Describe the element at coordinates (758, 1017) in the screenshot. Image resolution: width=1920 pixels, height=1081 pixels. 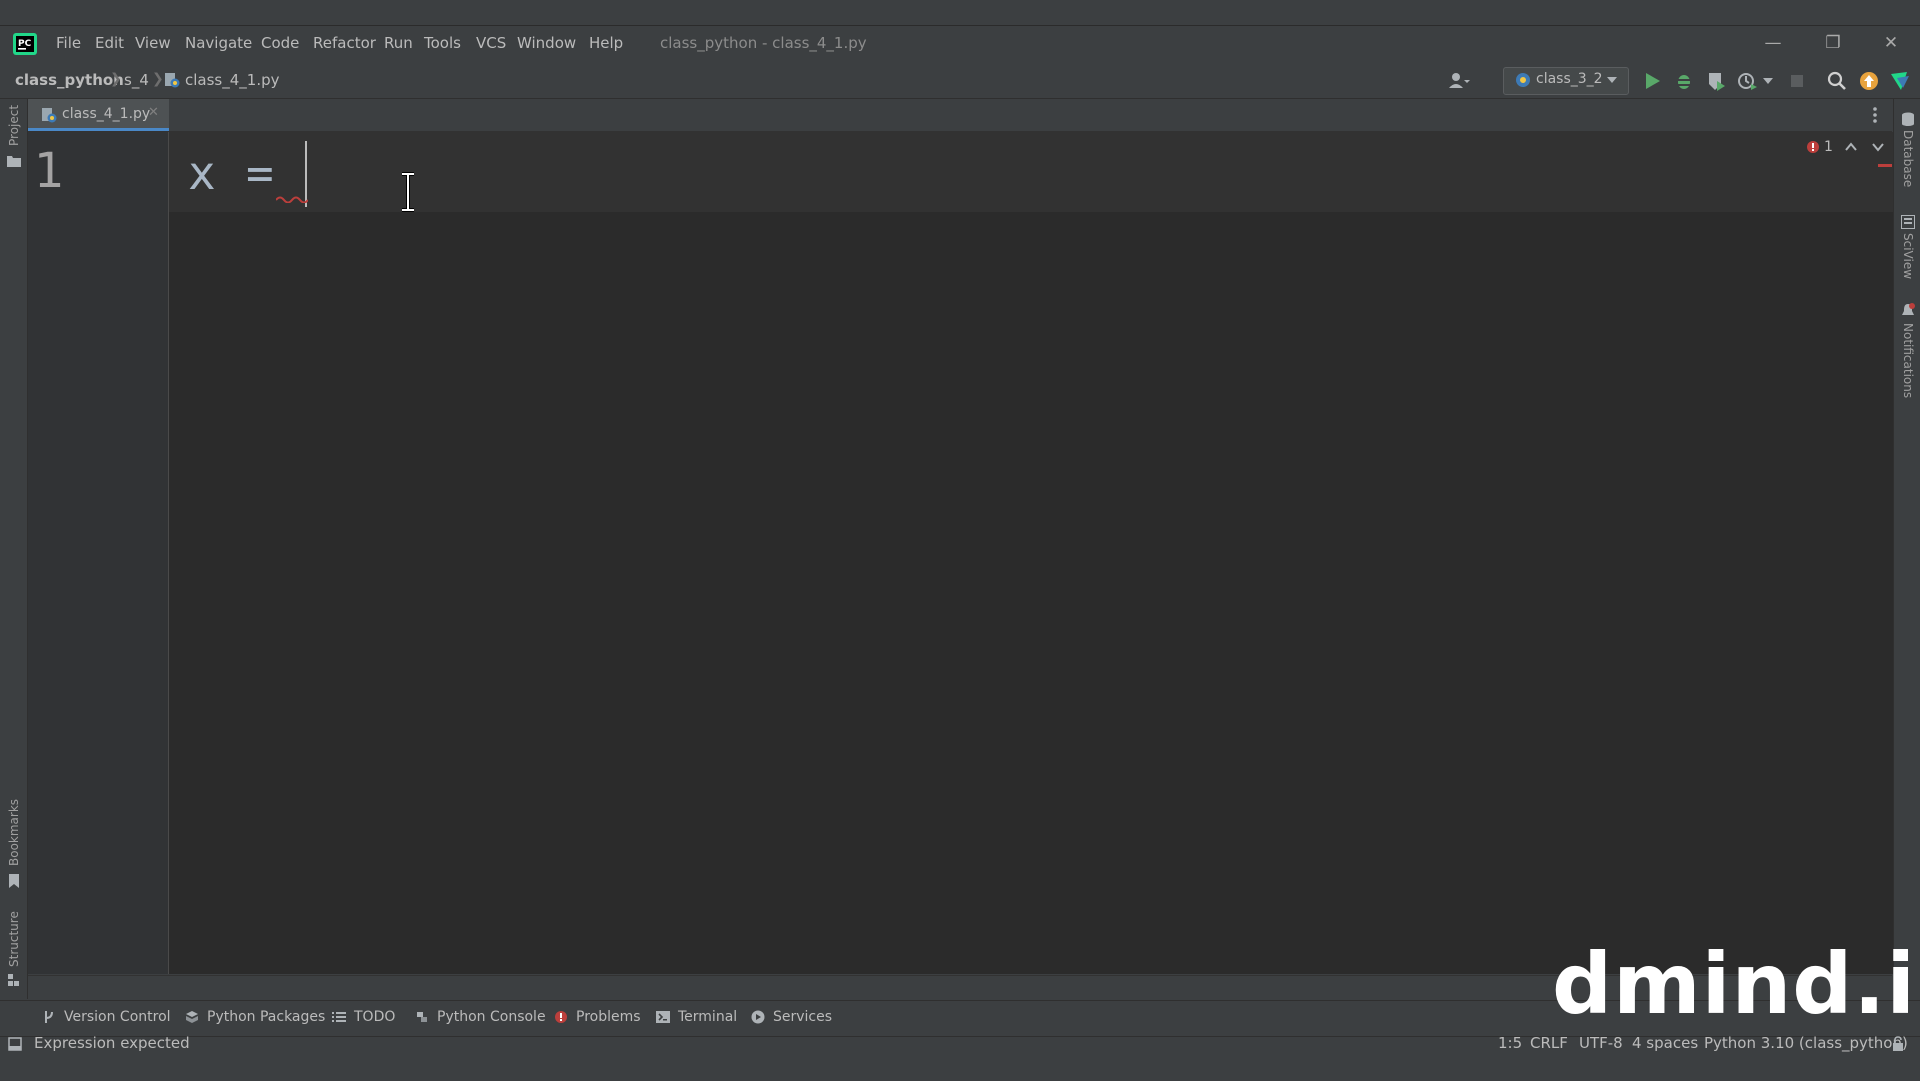
I see `services-icon` at that location.